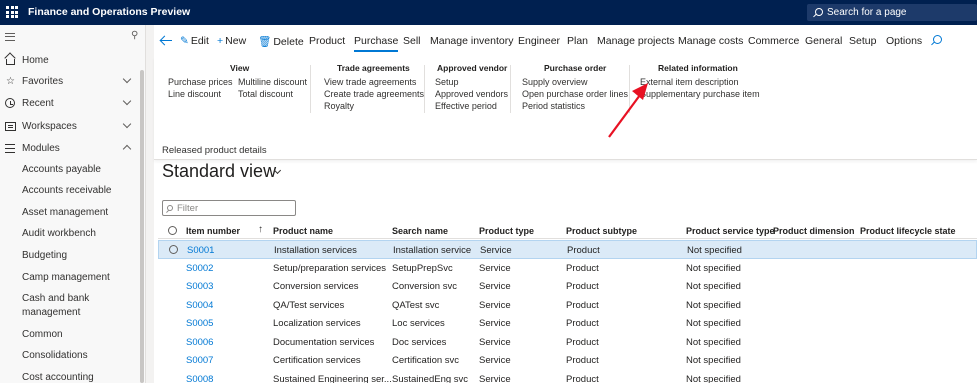  What do you see at coordinates (70, 149) in the screenshot?
I see `nav-item-modules: Modules` at bounding box center [70, 149].